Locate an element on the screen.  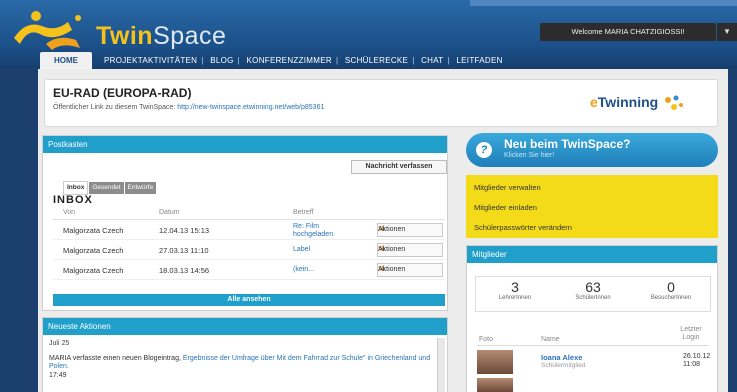
new-to-twinspace-button: ? Neu beim TwinSpace? Klicken Sie hier! is located at coordinates (592, 150).